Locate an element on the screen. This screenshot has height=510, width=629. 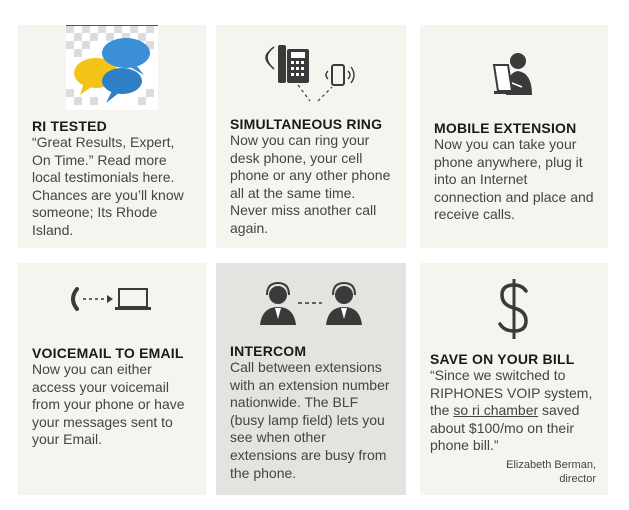
two-headset-agents-icon is located at coordinates (311, 303).